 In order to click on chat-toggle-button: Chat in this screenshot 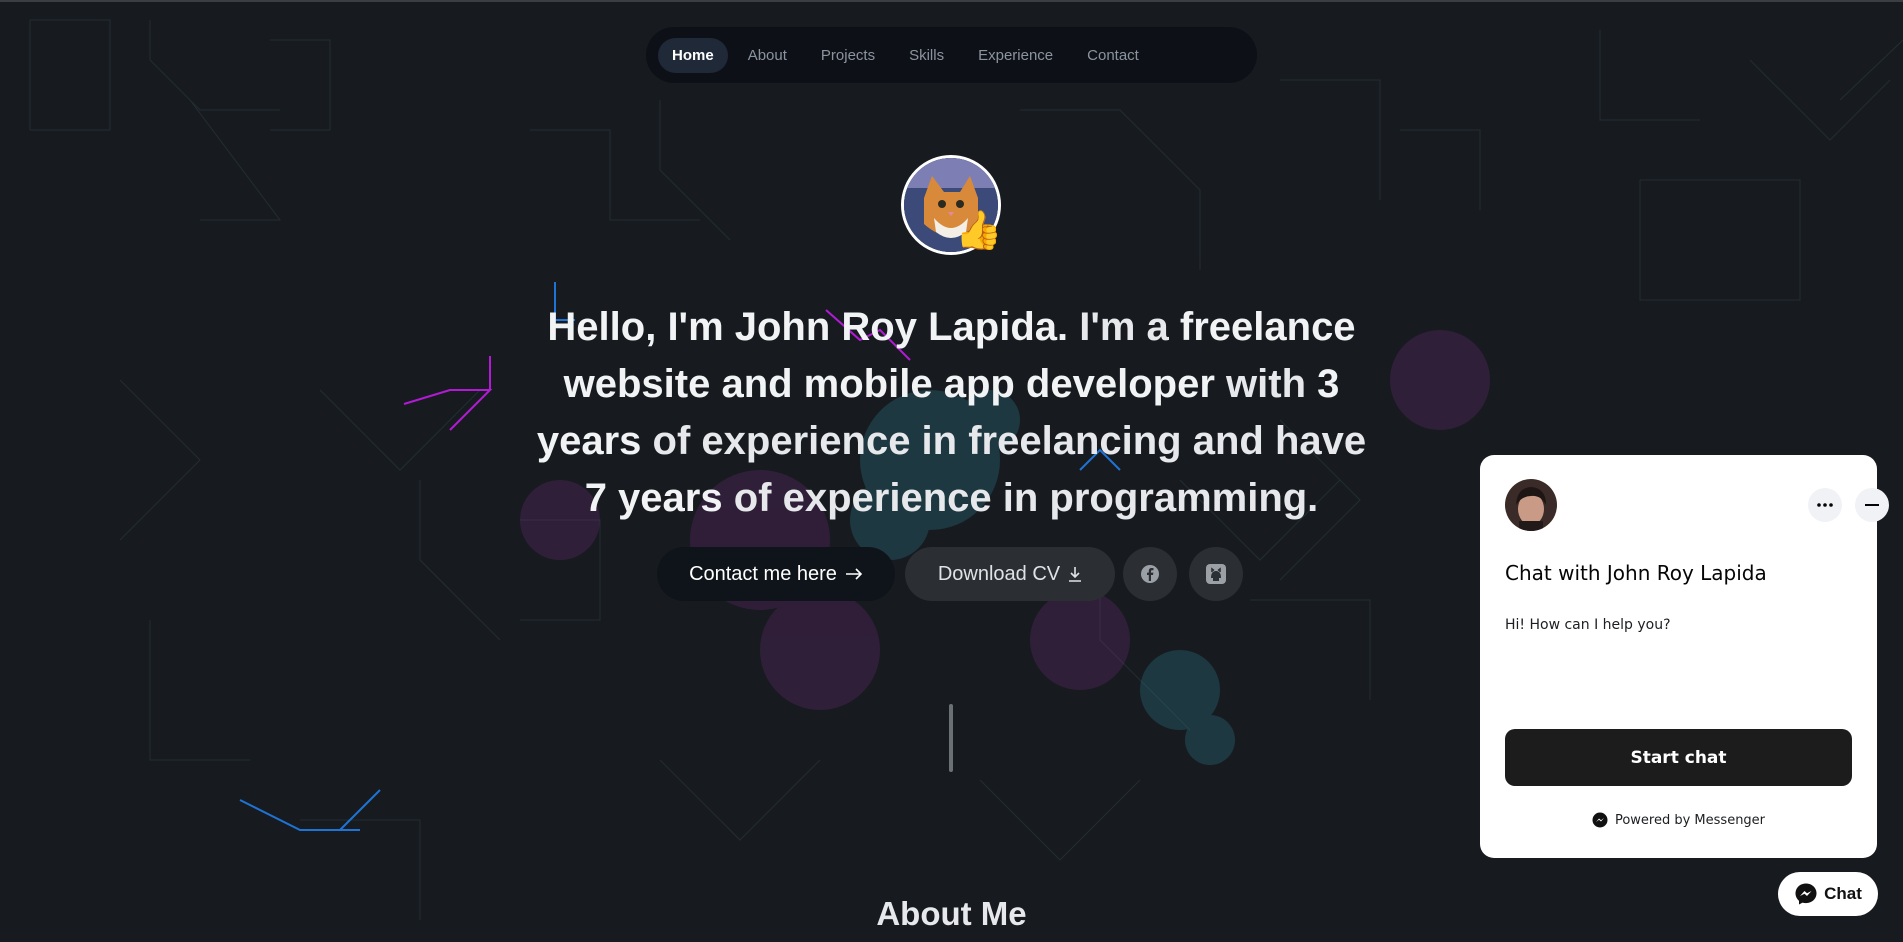, I will do `click(1828, 894)`.